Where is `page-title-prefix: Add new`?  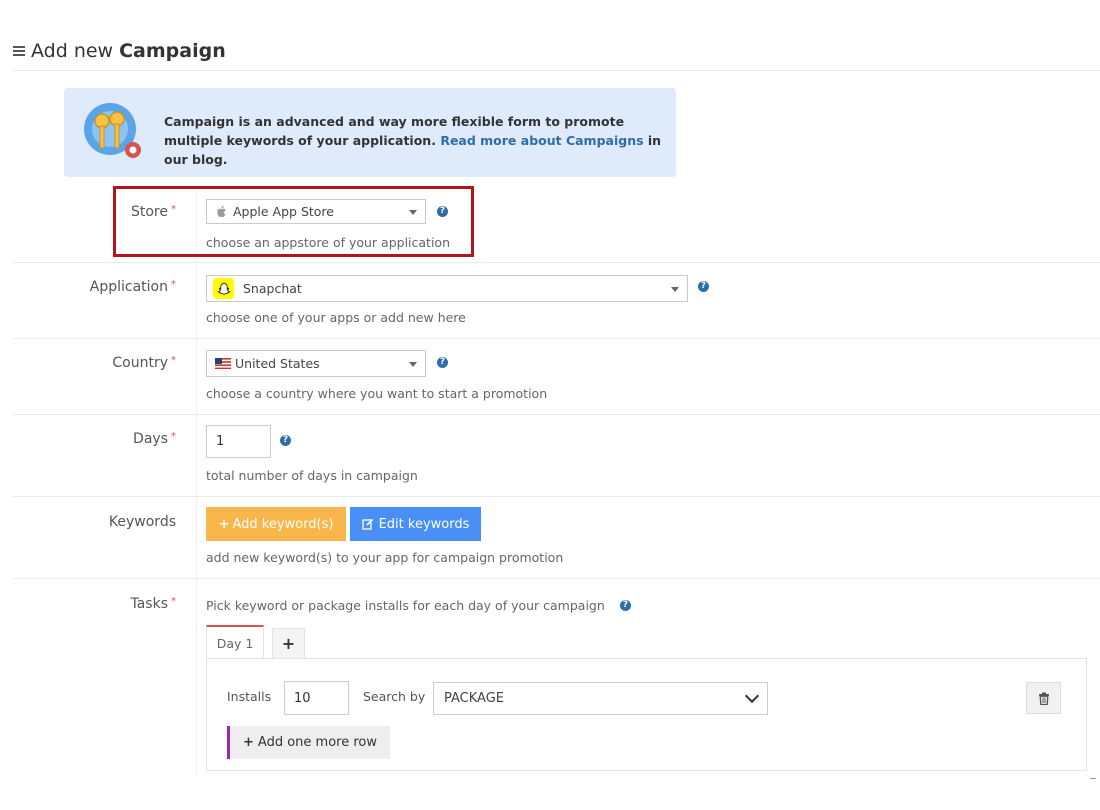 page-title-prefix: Add new is located at coordinates (72, 51).